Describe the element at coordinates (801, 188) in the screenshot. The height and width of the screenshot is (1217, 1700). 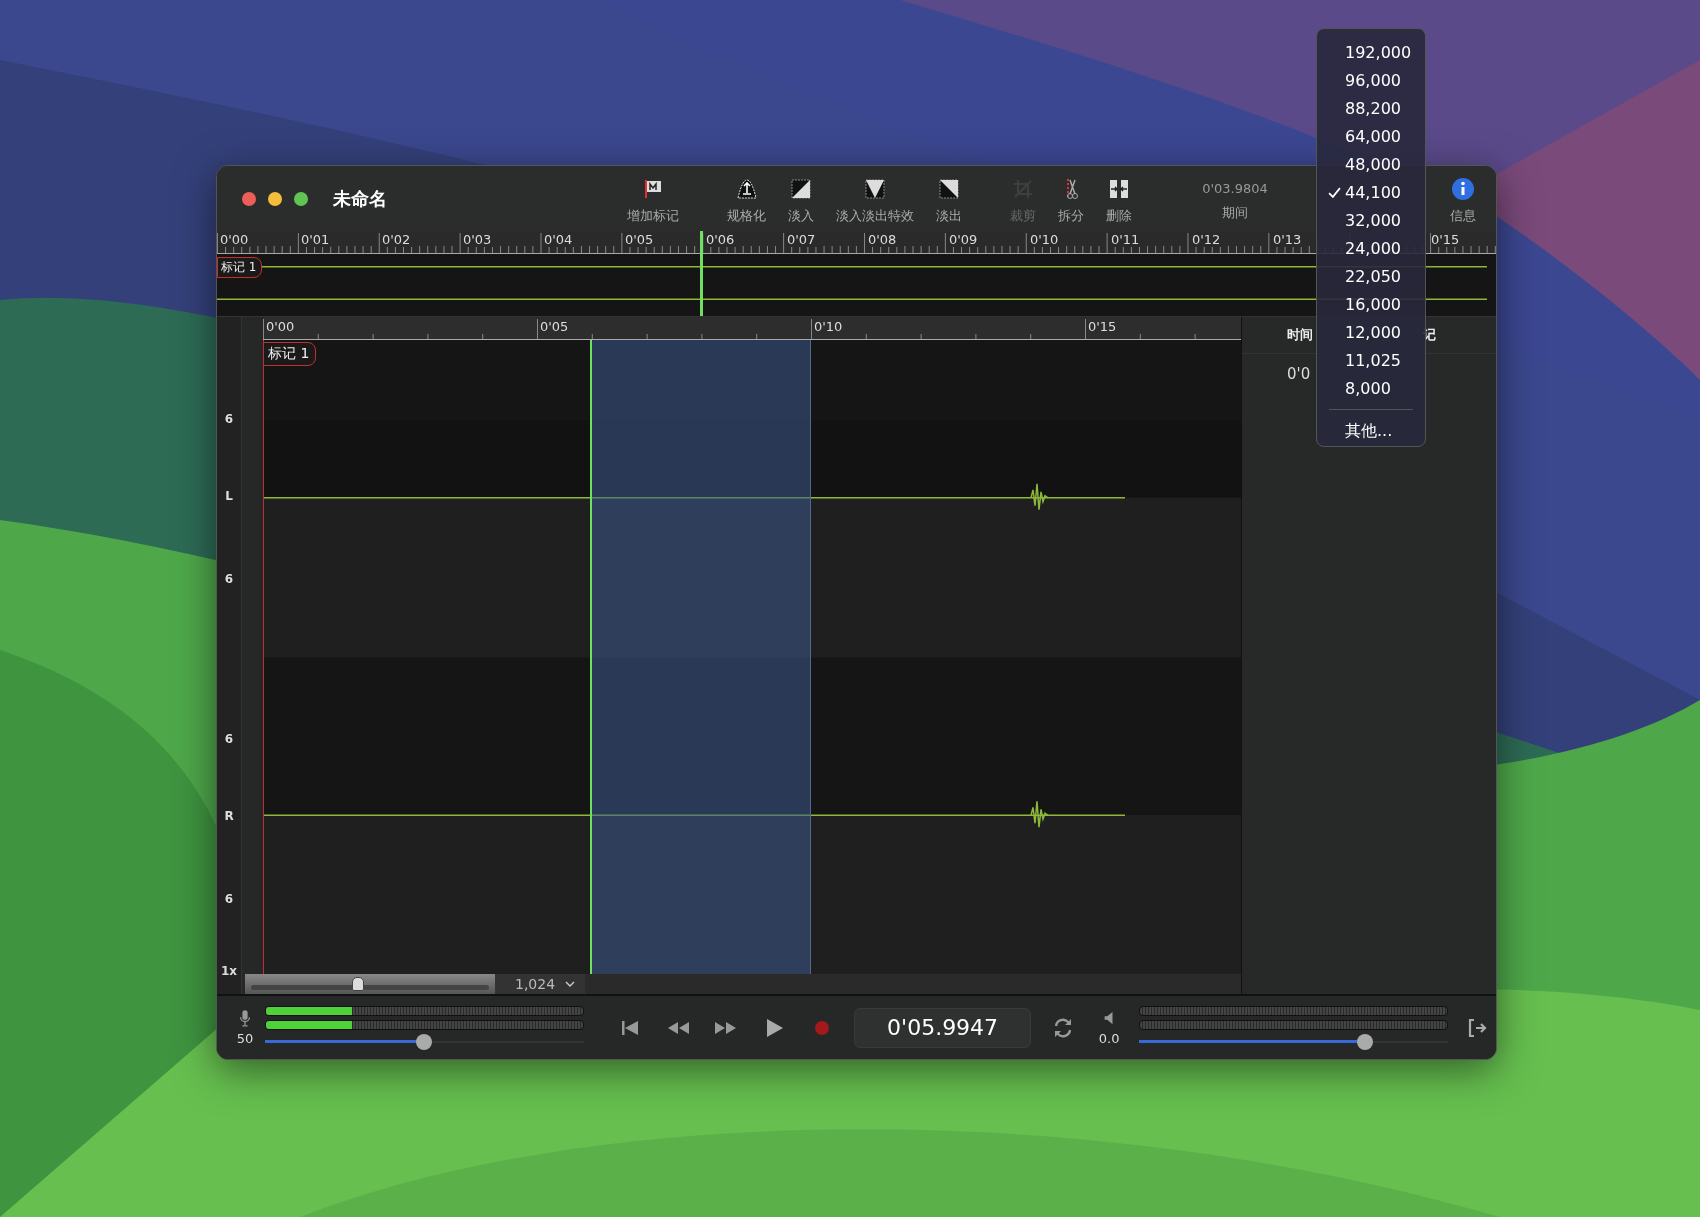
I see `fade-in-icon` at that location.